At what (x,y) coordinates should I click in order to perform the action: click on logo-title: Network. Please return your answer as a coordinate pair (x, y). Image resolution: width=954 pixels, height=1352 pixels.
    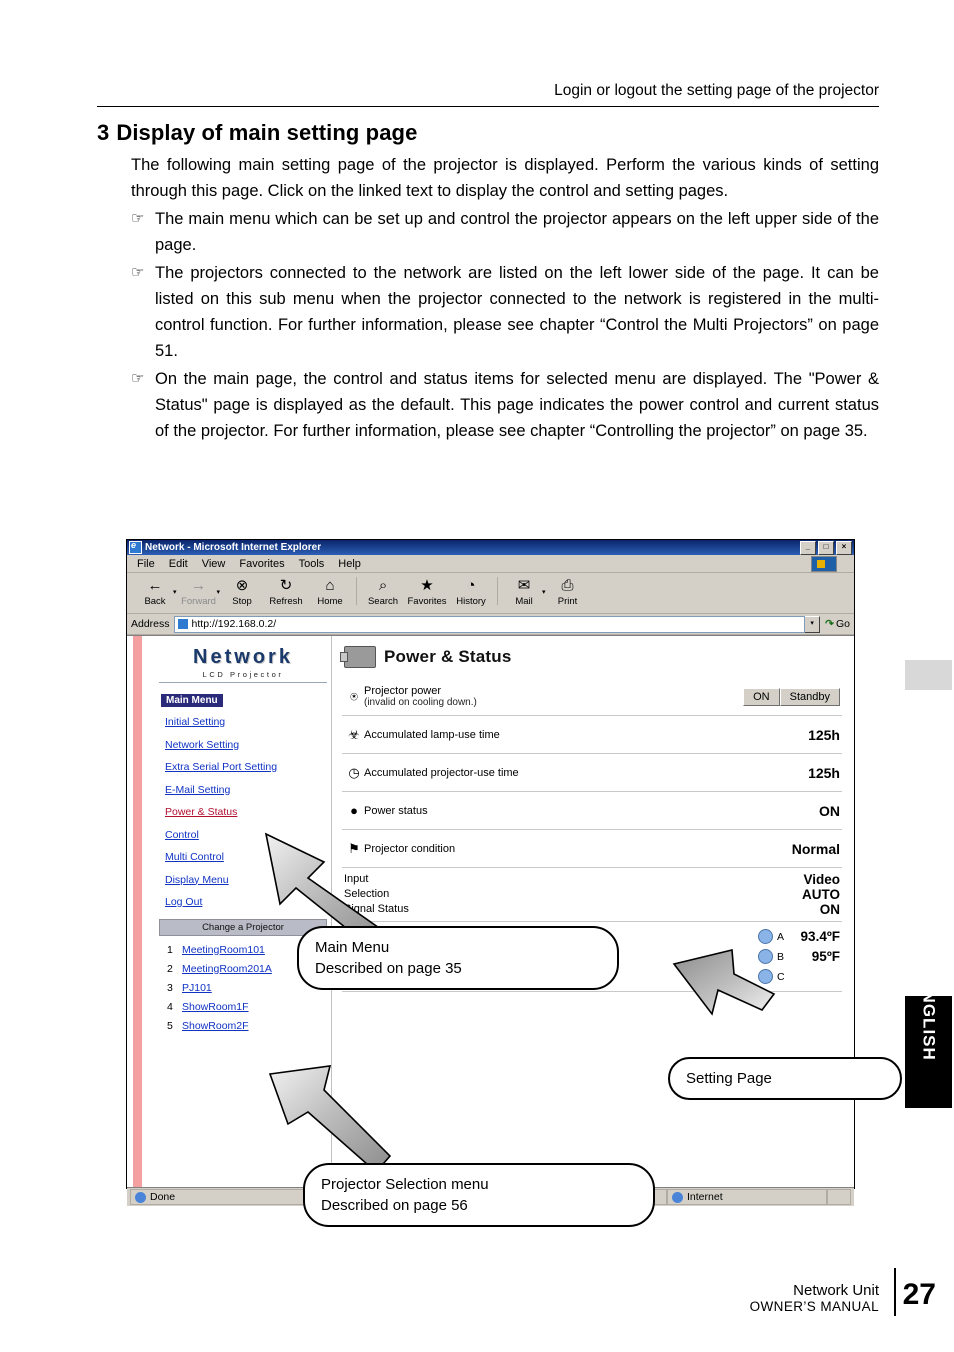
    Looking at the image, I should click on (243, 657).